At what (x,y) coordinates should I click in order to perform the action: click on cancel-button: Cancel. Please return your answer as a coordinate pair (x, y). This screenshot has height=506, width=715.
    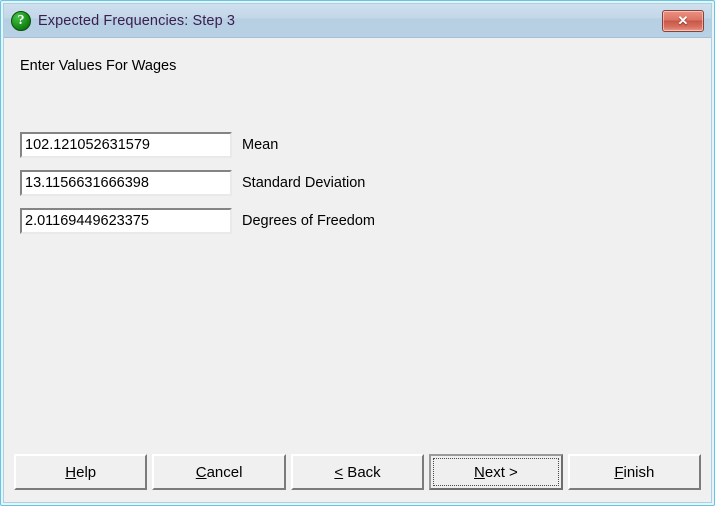
    Looking at the image, I should click on (219, 472).